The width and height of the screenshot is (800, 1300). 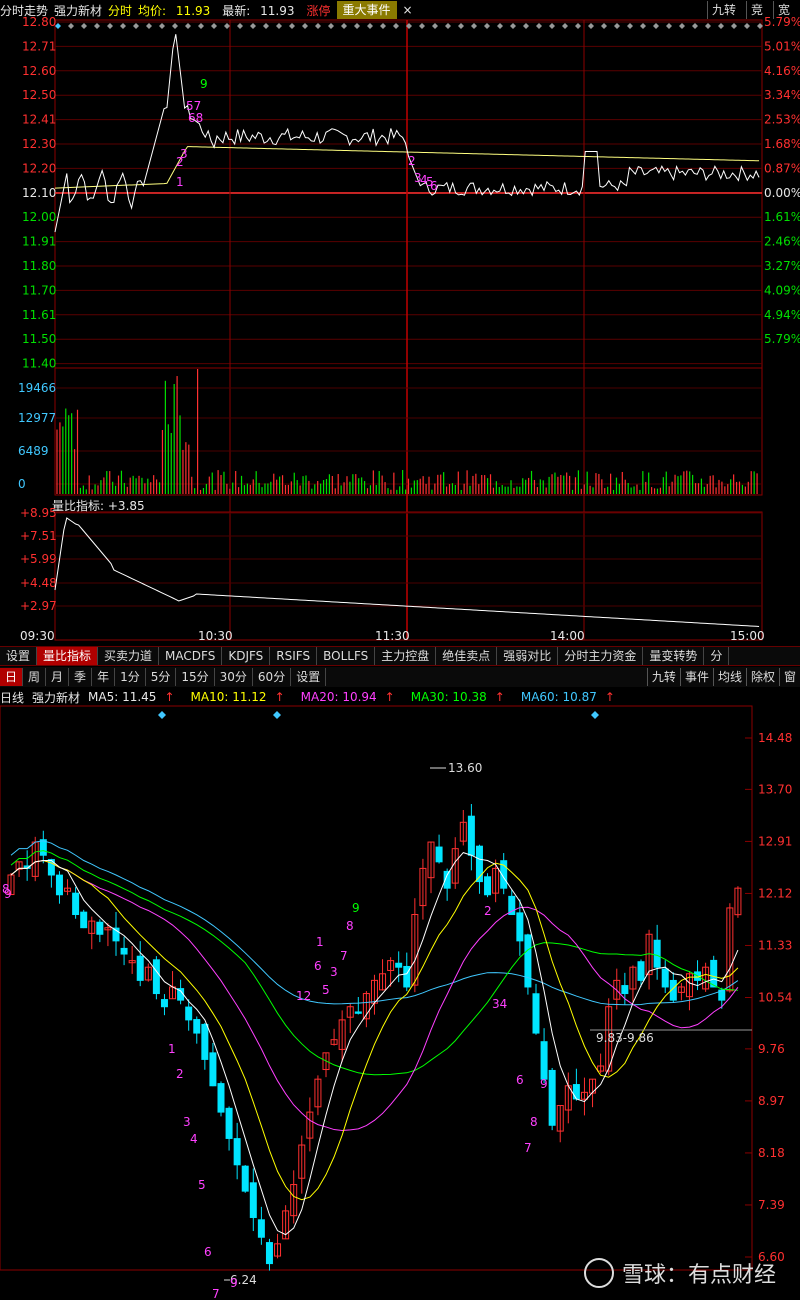 I want to click on window-button: 窗, so click(x=789, y=677).